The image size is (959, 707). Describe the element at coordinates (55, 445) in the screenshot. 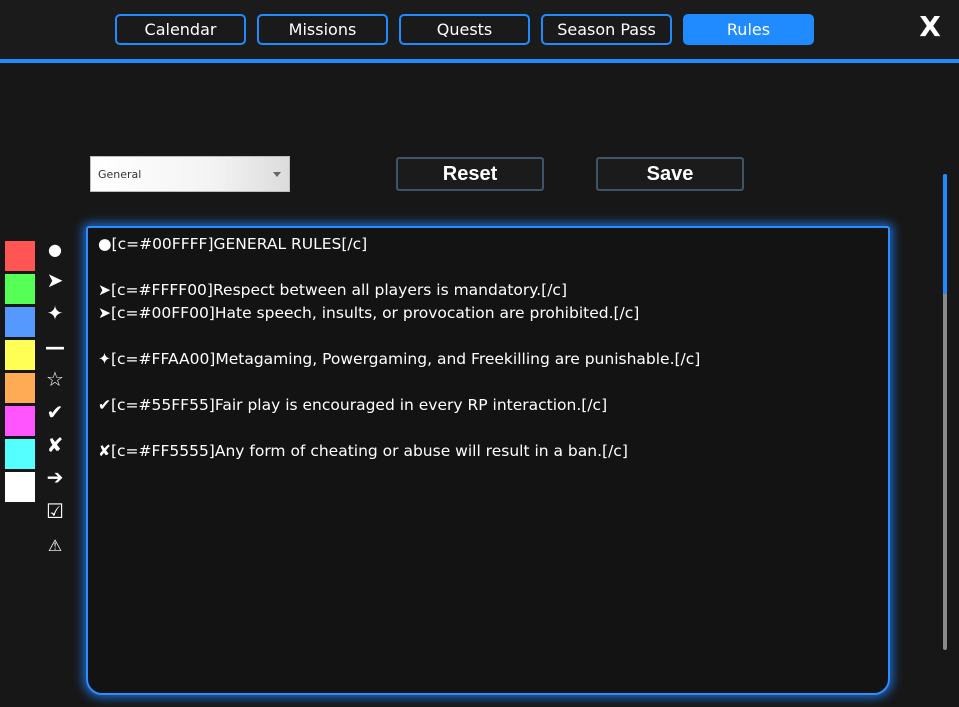

I see `cross-icon: ✘` at that location.